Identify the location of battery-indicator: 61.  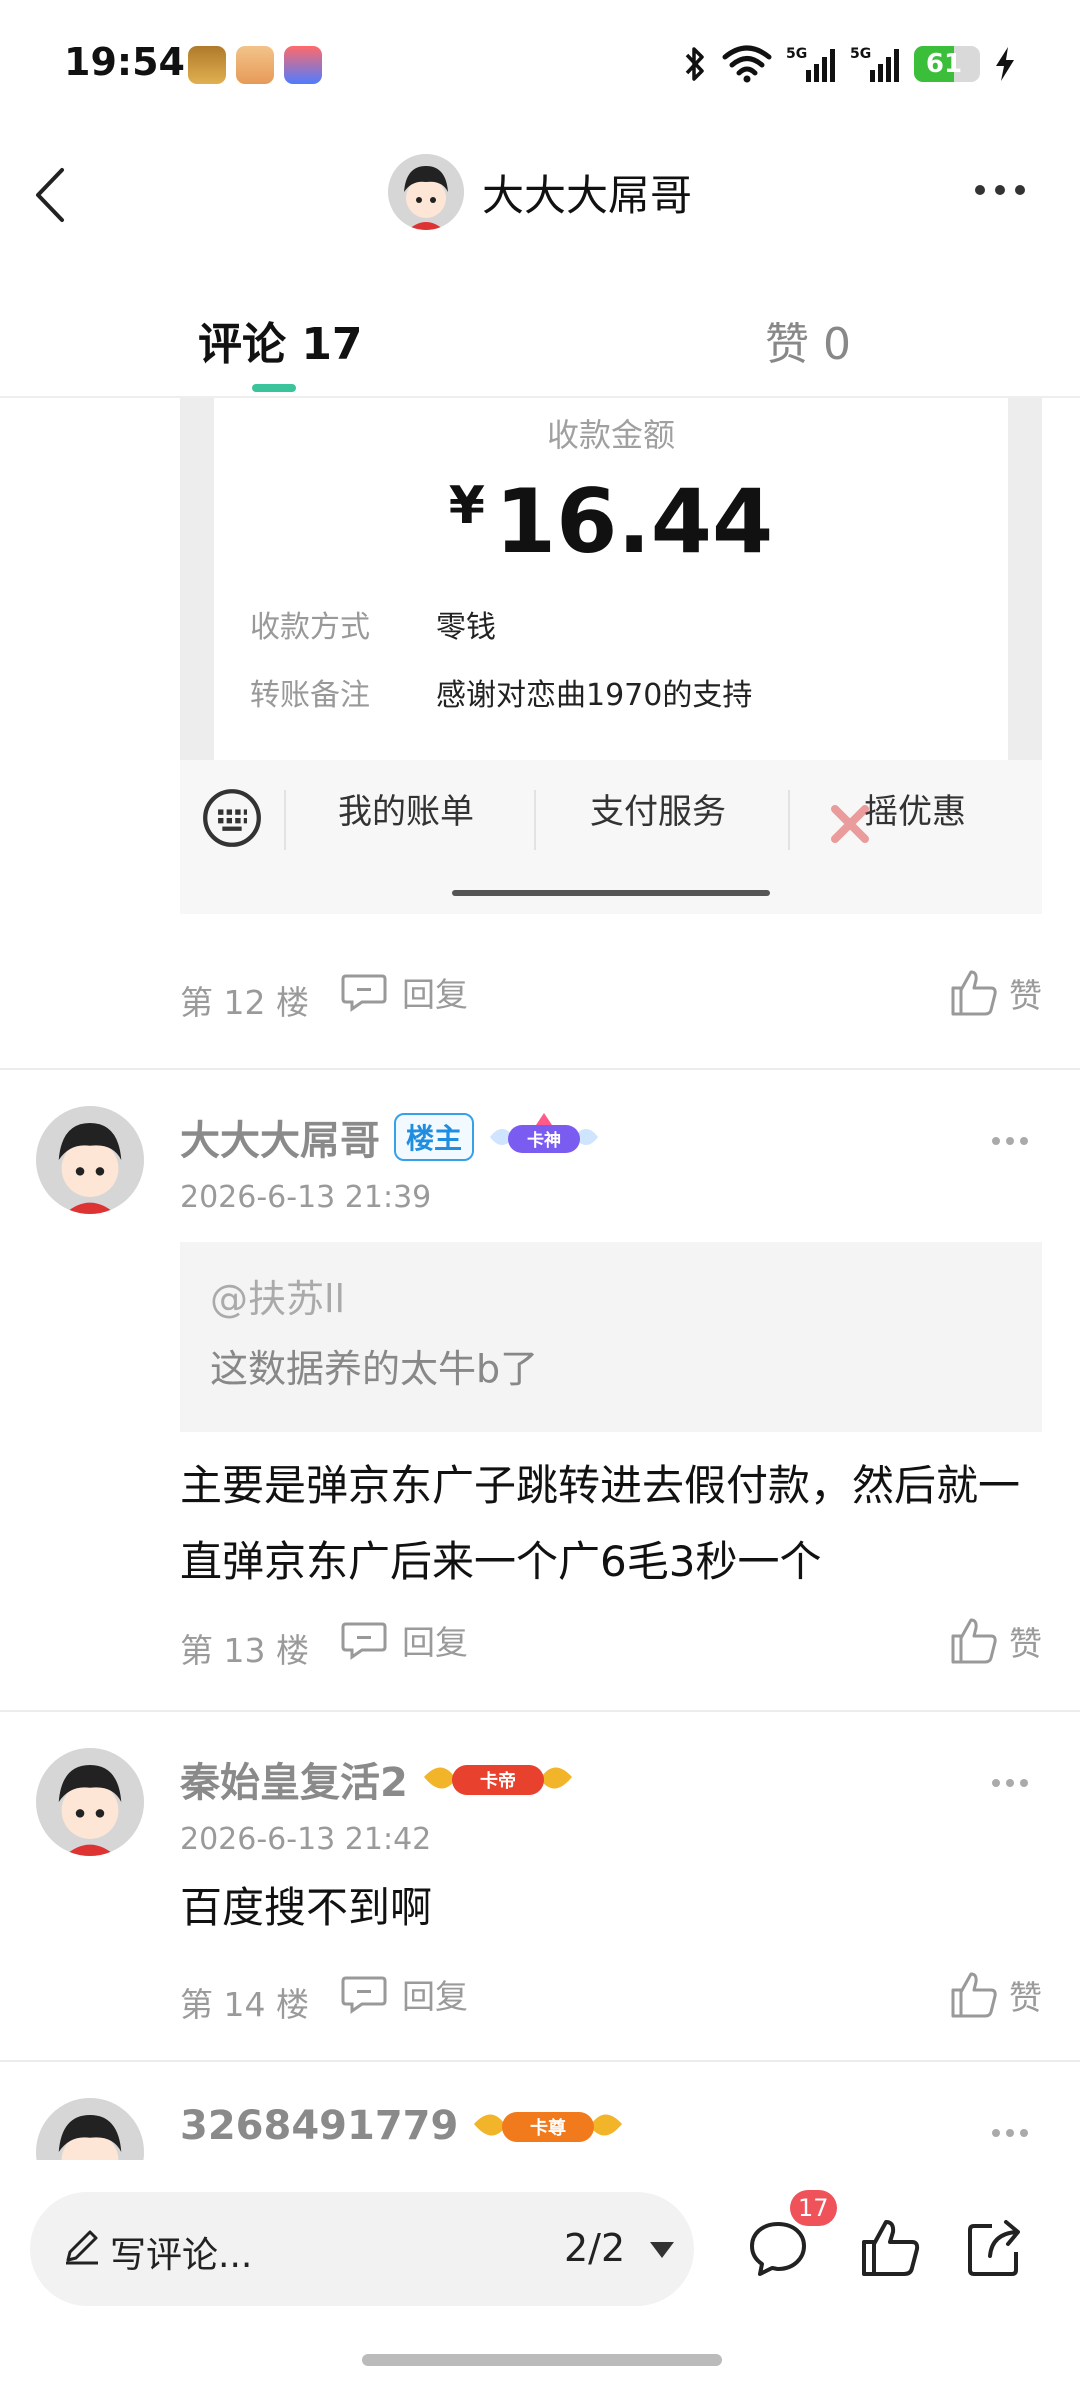
(947, 64).